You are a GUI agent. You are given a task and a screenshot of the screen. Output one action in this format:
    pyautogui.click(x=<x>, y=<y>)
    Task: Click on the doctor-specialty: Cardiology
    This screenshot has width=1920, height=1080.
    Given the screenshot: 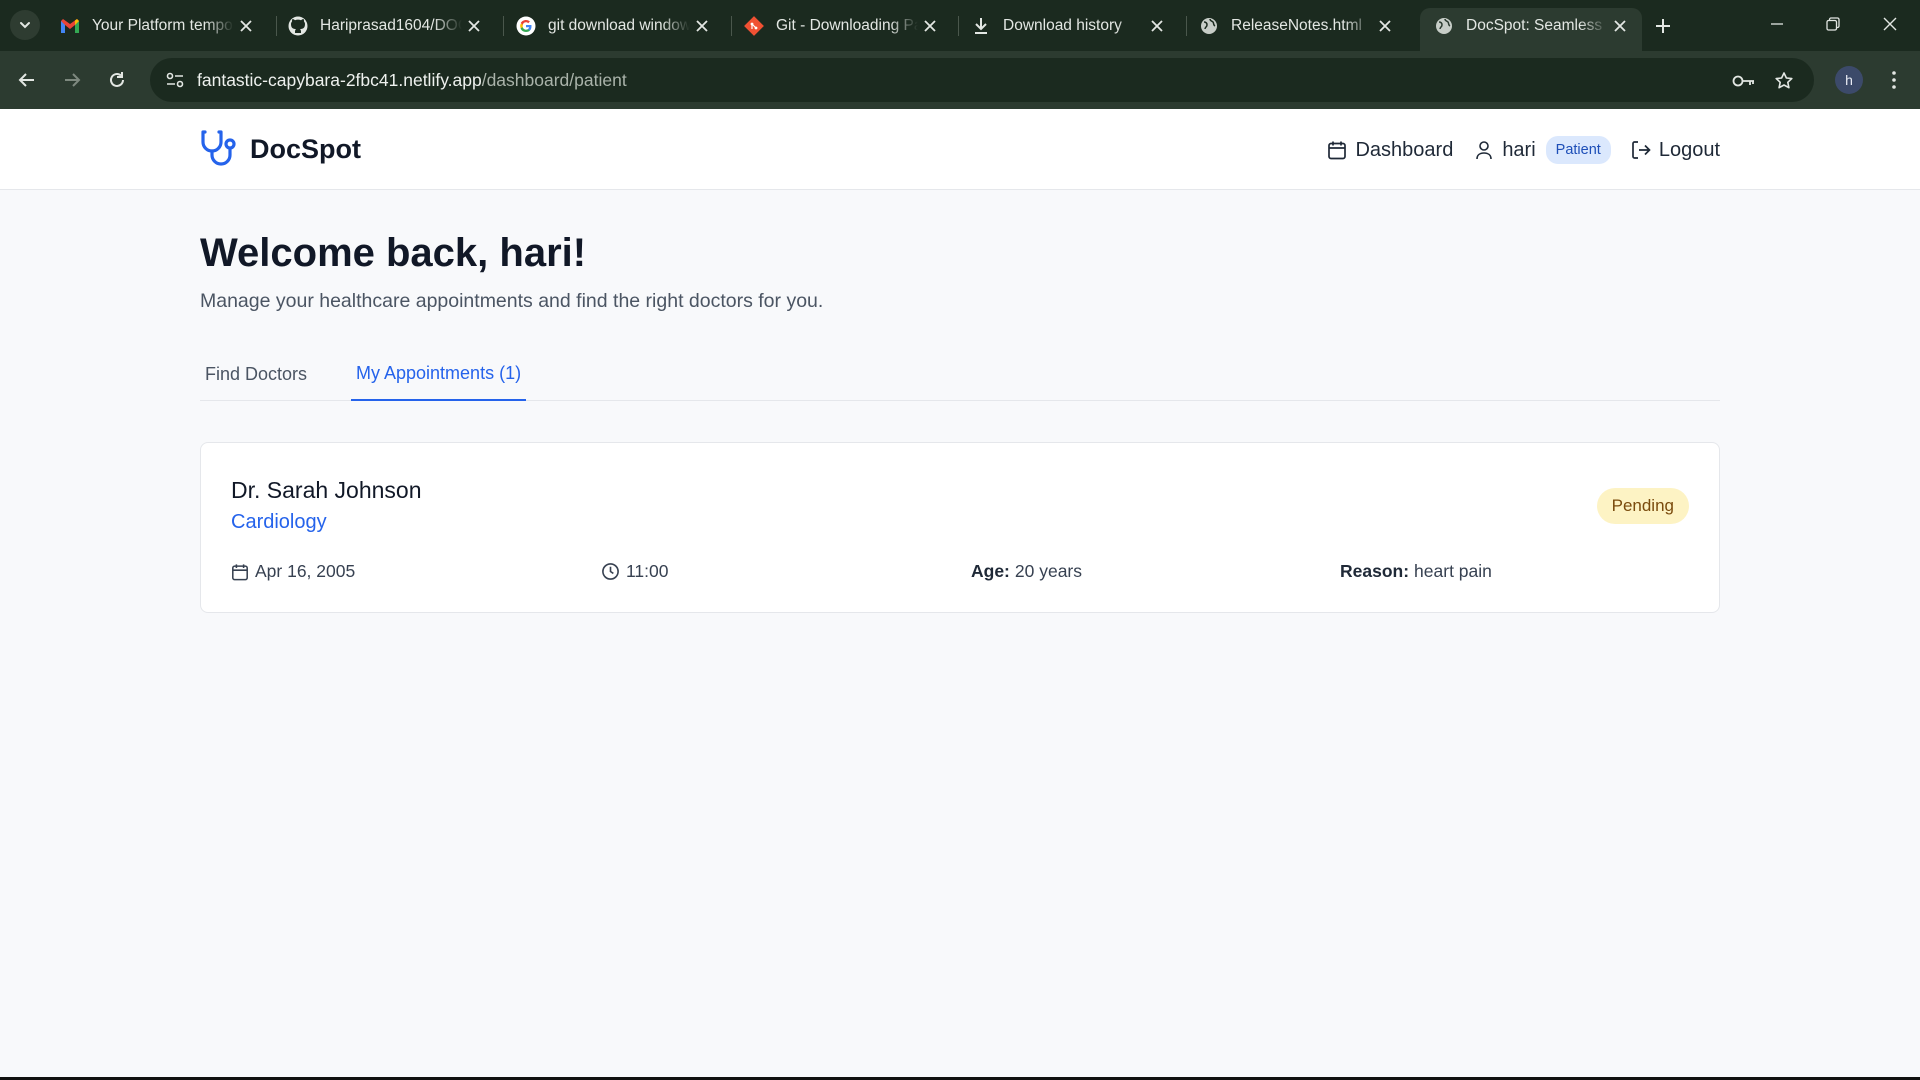 What is the action you would take?
    pyautogui.click(x=279, y=522)
    